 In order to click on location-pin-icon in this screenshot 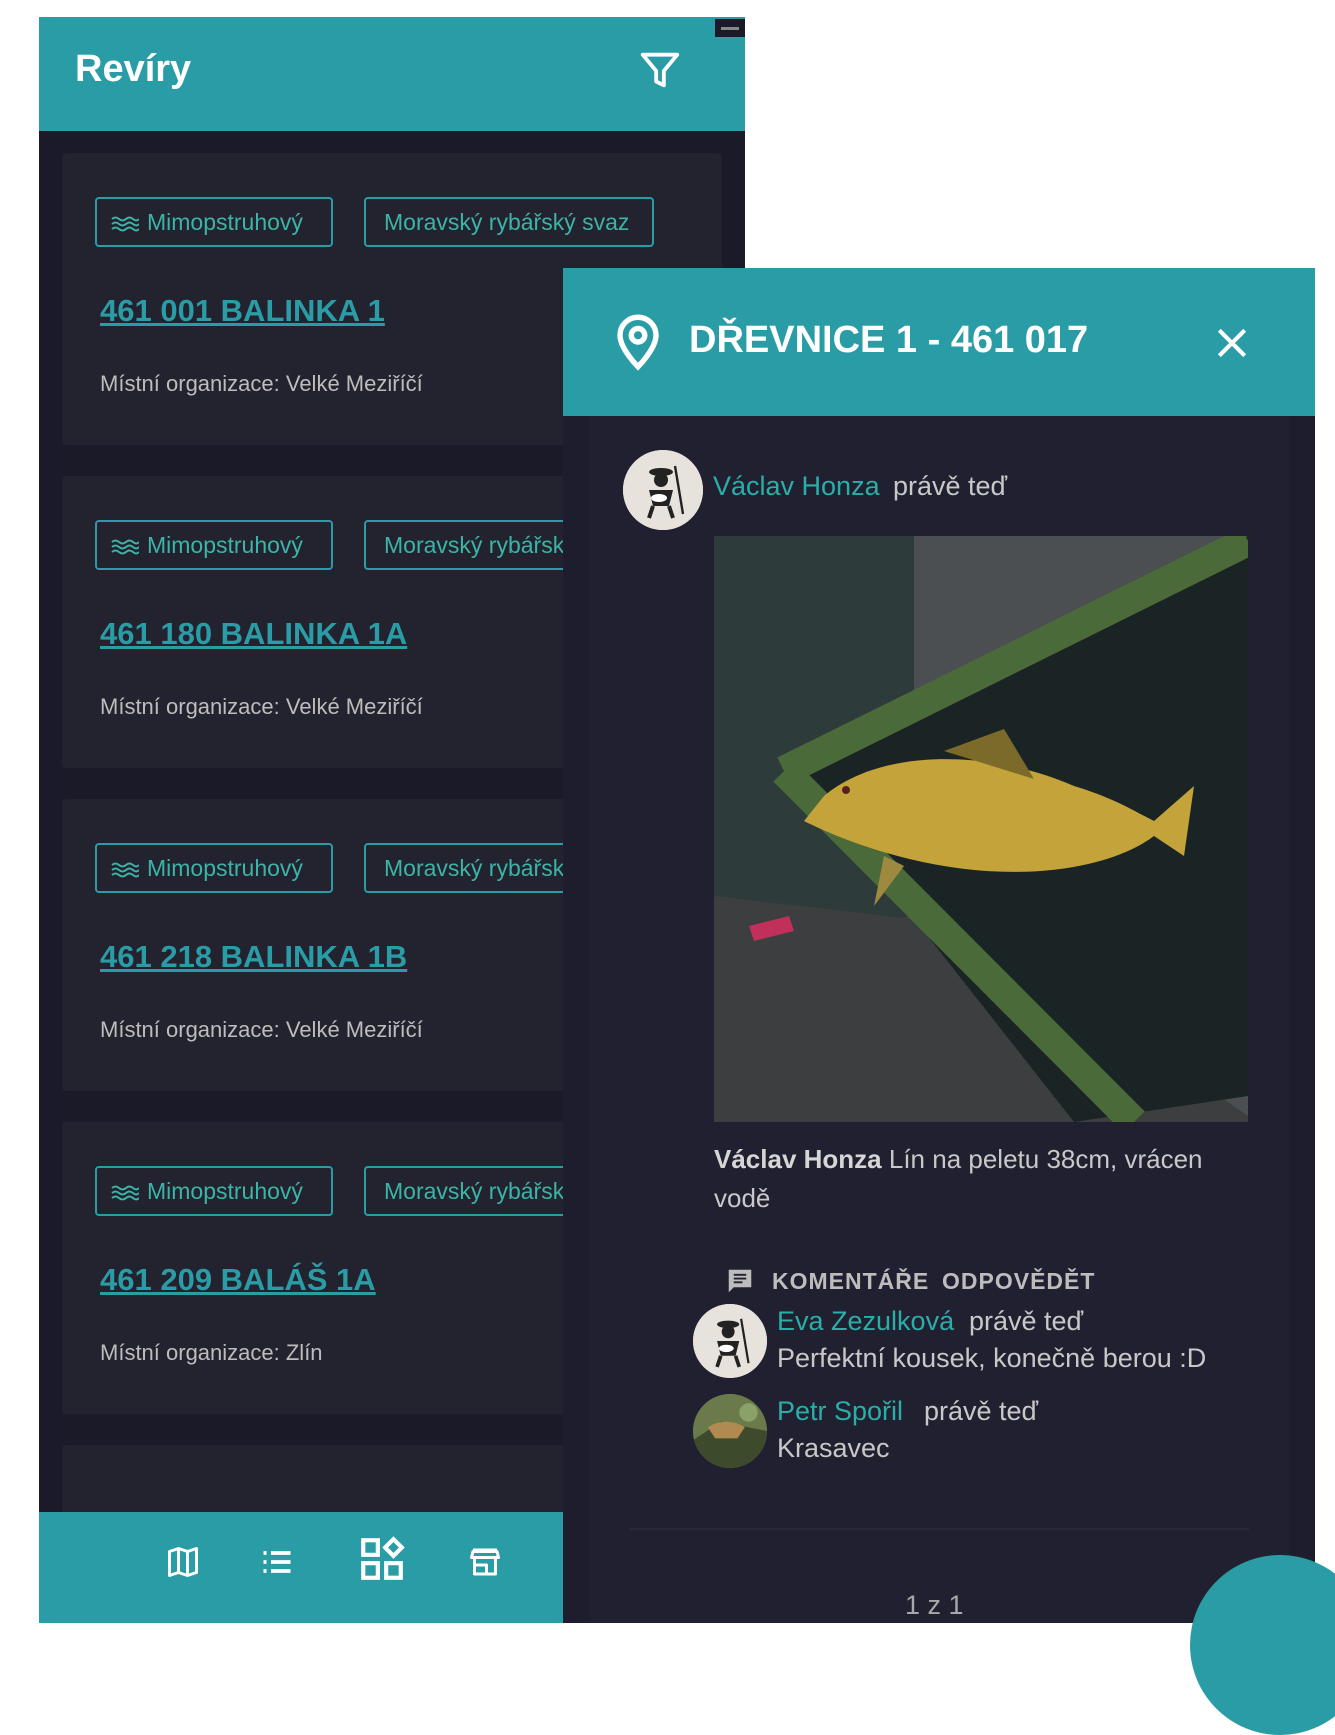, I will do `click(638, 342)`.